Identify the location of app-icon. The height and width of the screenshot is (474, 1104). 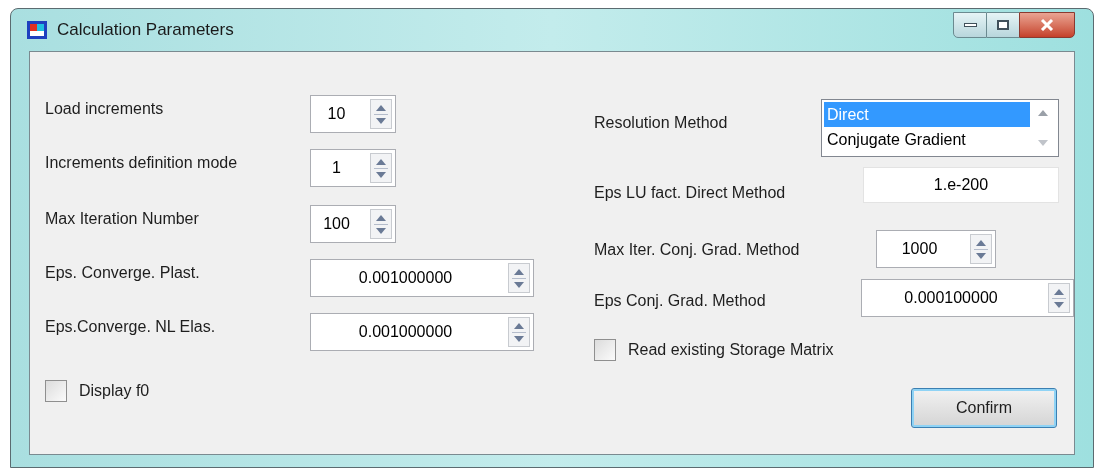
(37, 30).